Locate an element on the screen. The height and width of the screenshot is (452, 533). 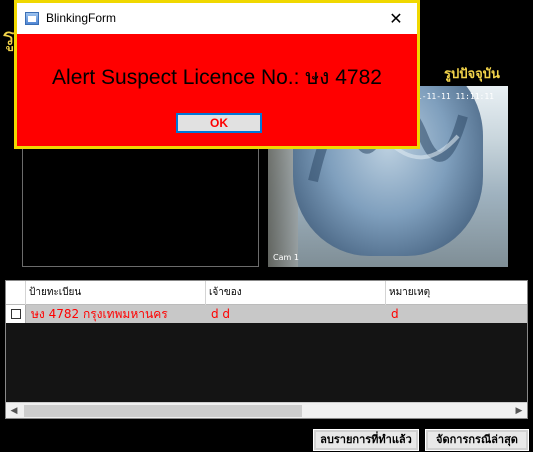
form-icon is located at coordinates (32, 18).